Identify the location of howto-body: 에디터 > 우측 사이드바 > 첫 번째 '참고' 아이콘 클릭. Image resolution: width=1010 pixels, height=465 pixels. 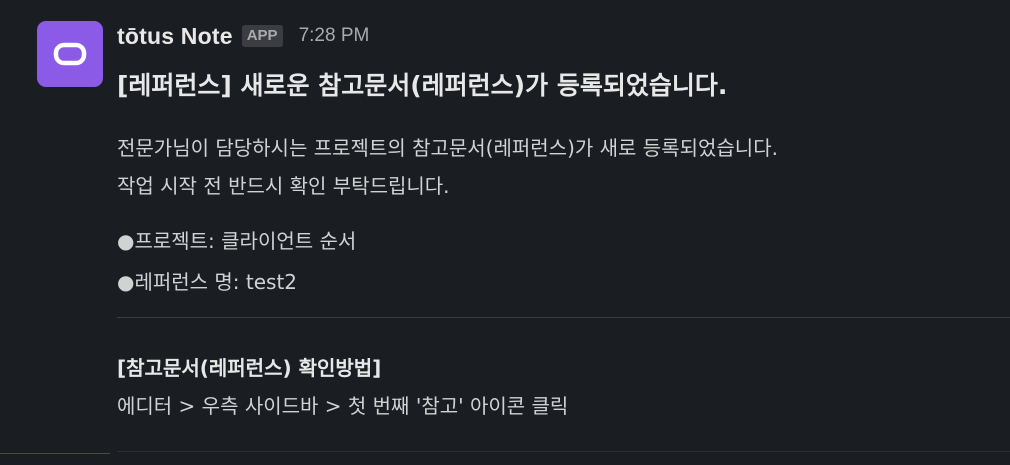
(343, 406).